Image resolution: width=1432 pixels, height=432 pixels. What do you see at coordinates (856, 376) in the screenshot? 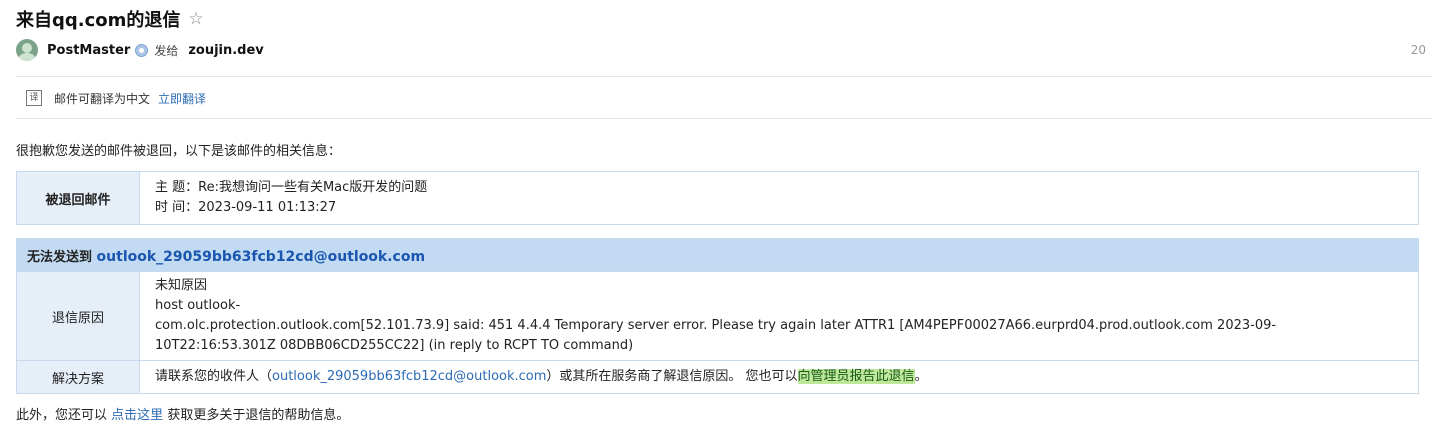
I see `report-to-admin-link: 向管理员报告此退信` at bounding box center [856, 376].